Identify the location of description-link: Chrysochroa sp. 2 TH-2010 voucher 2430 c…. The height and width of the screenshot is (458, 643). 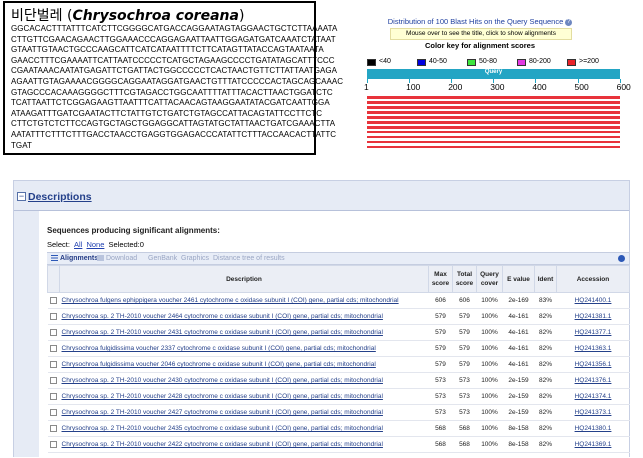
(222, 380).